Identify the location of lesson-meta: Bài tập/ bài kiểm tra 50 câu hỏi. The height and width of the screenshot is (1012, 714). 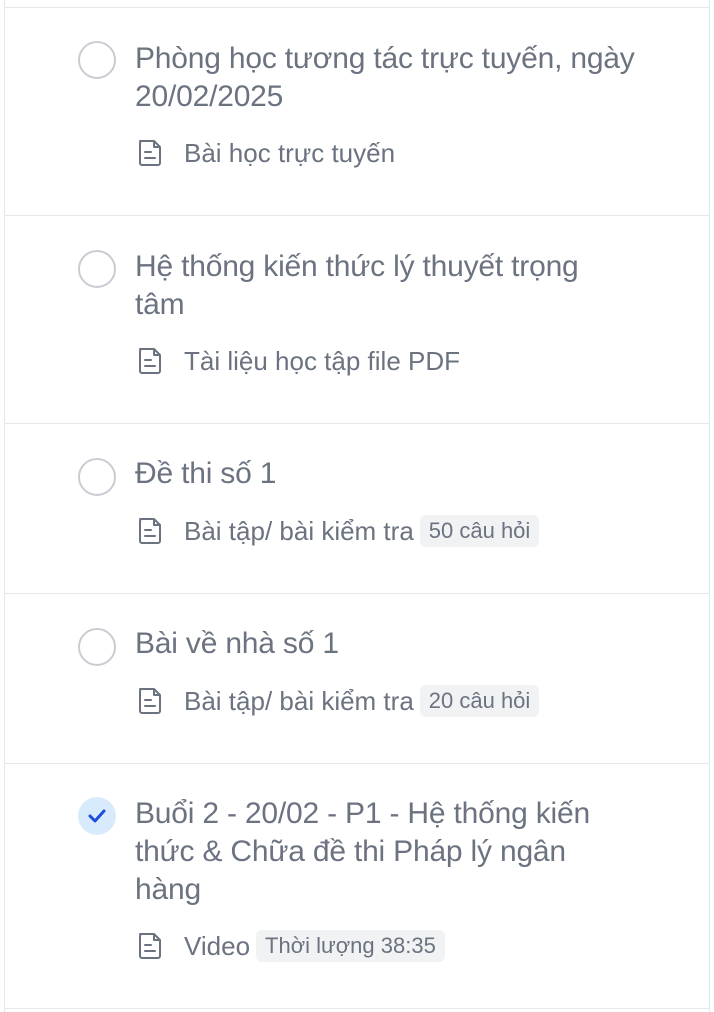
(338, 531).